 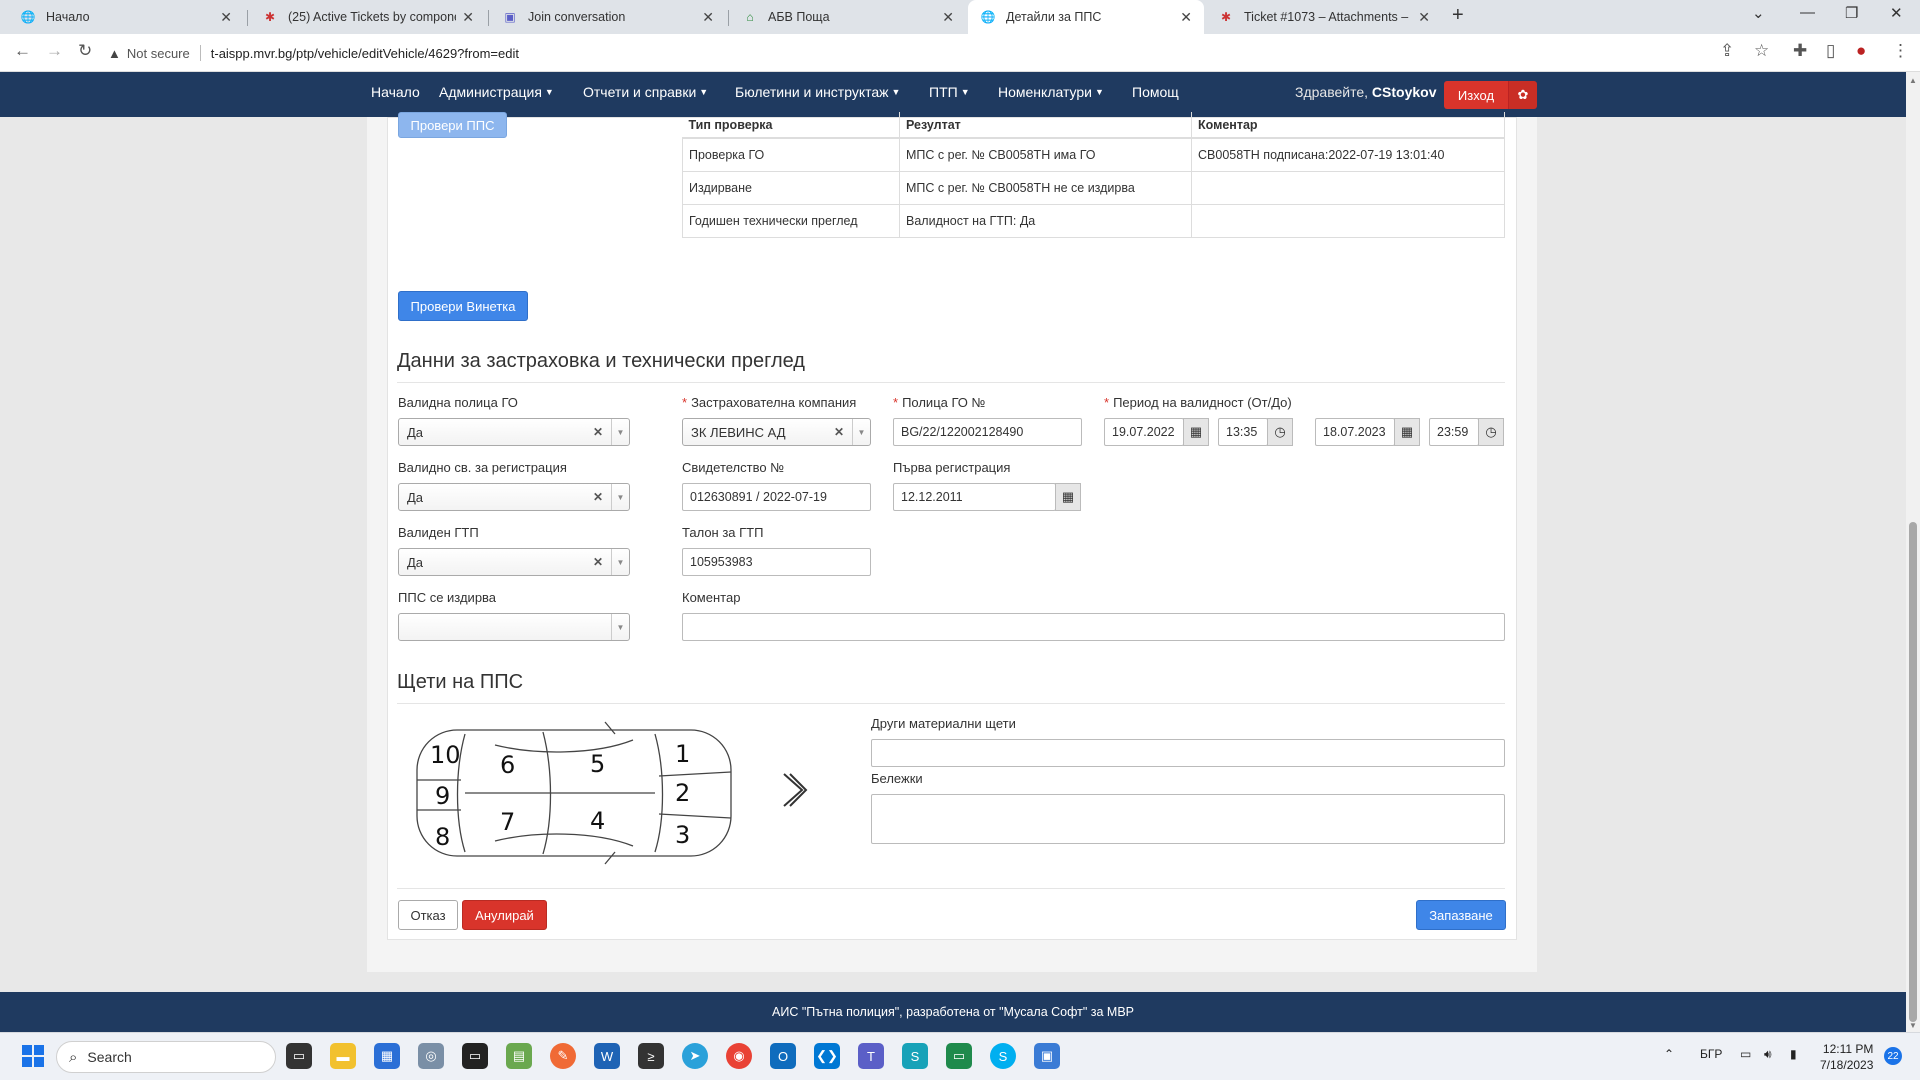 I want to click on gtp-talon-input: 105953983, so click(x=776, y=562).